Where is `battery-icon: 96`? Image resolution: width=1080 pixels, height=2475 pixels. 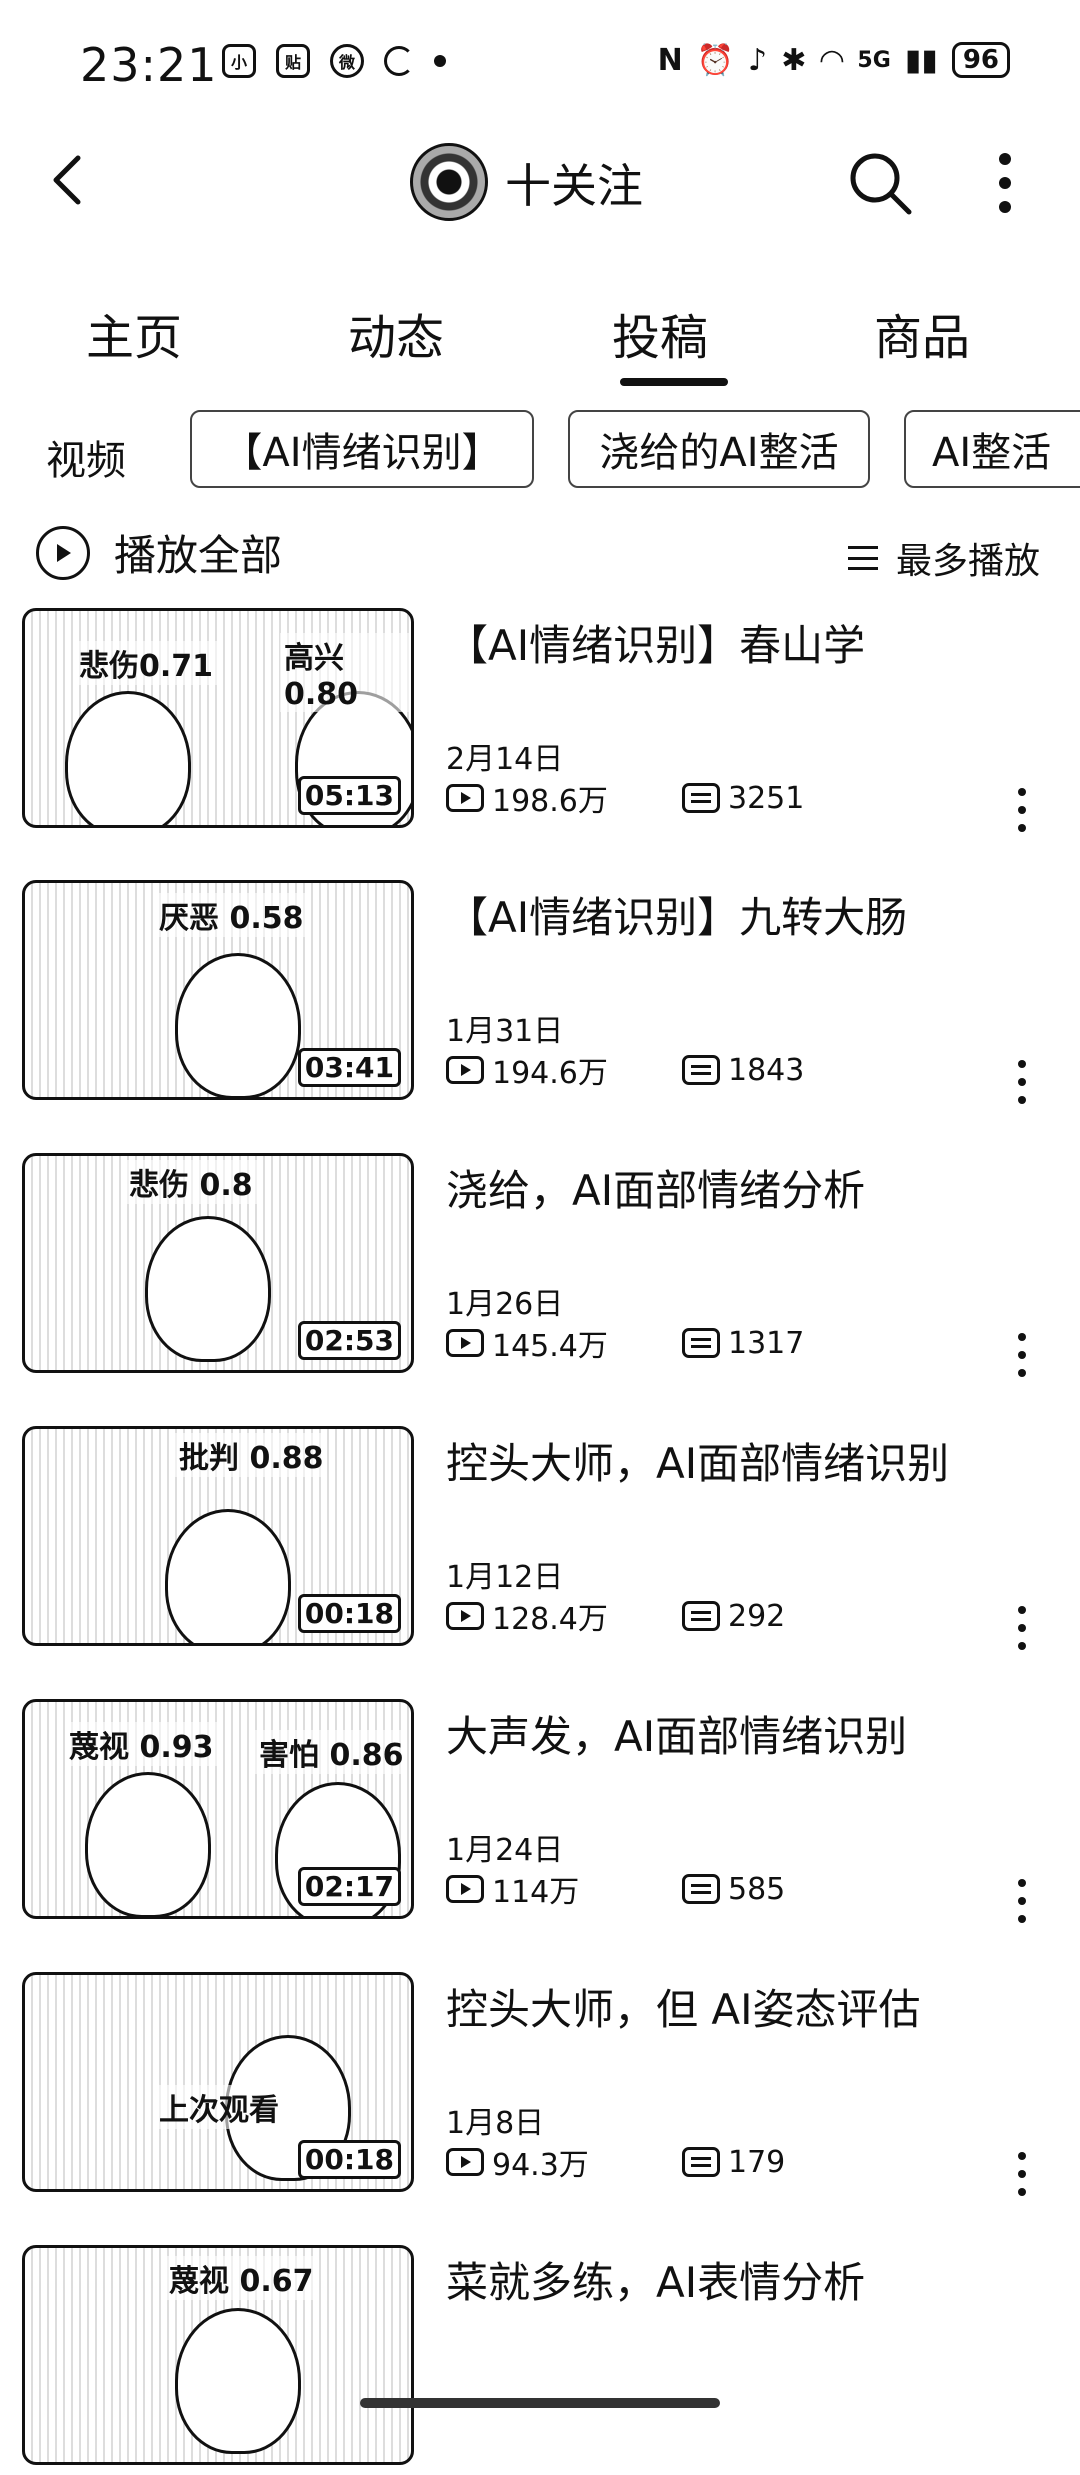
battery-icon: 96 is located at coordinates (980, 60).